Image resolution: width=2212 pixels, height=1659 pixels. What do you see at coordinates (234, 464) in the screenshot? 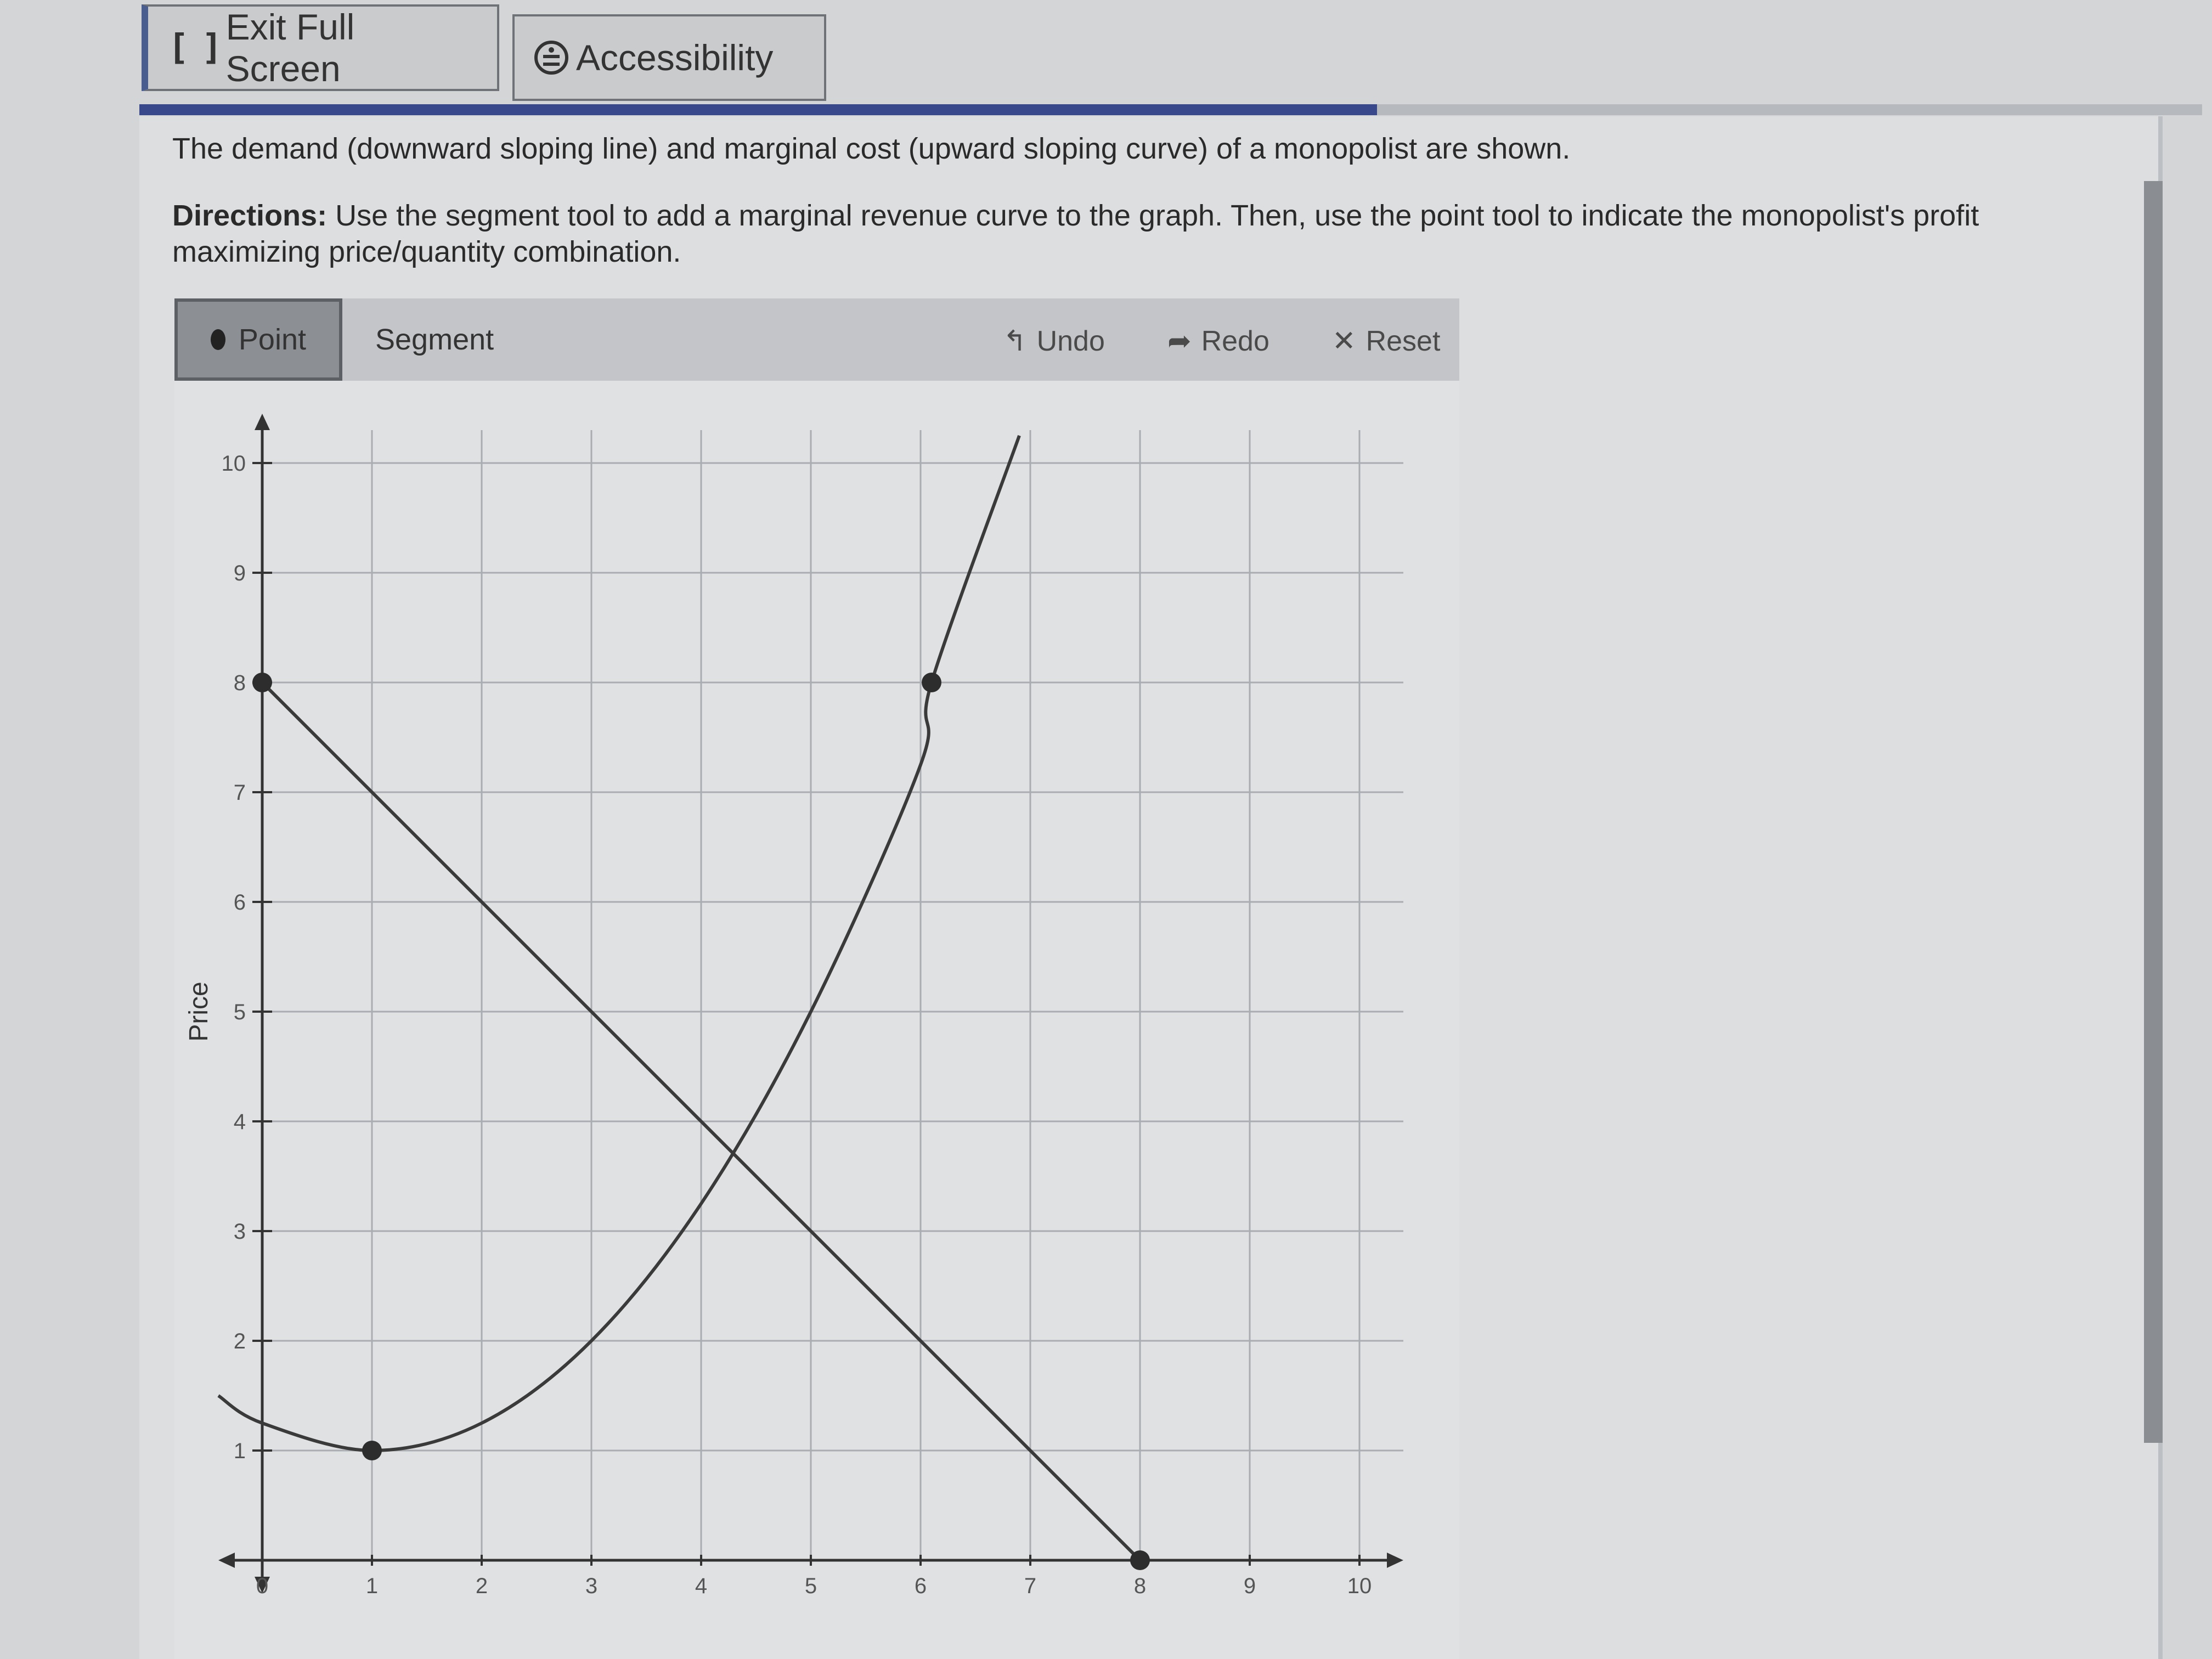
I see `y-tick-label: 10` at bounding box center [234, 464].